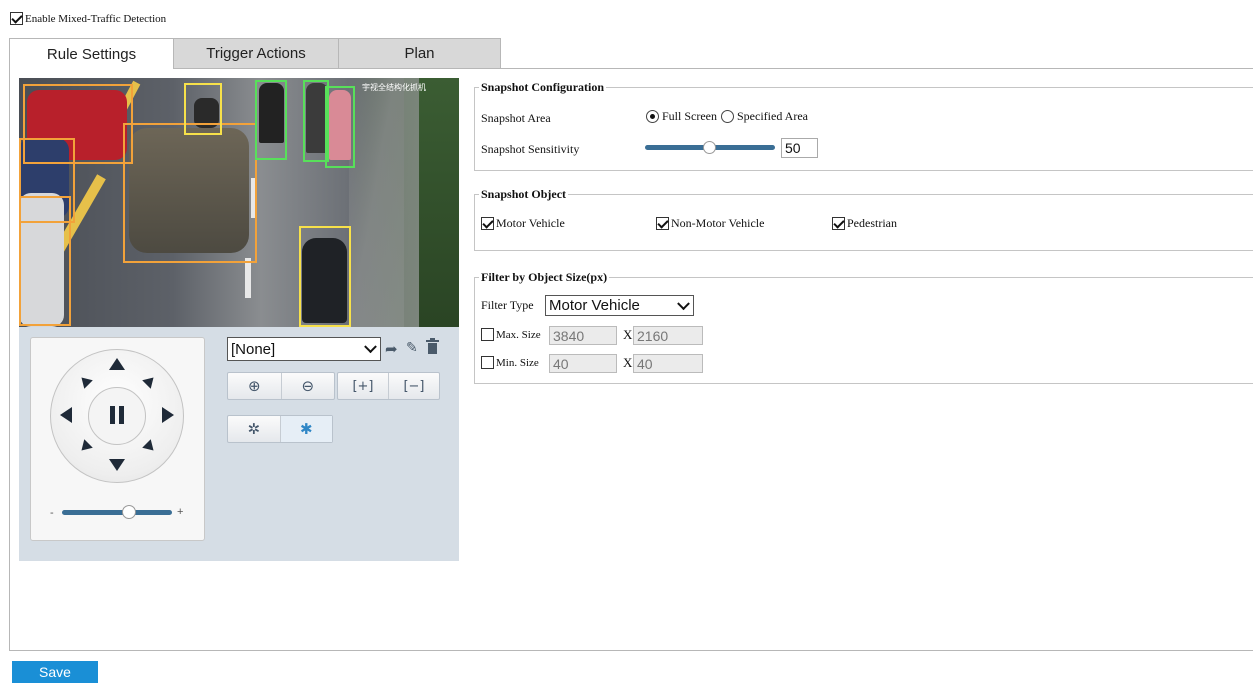 This screenshot has height=683, width=1253. What do you see at coordinates (668, 363) in the screenshot?
I see `min-height-input: 40` at bounding box center [668, 363].